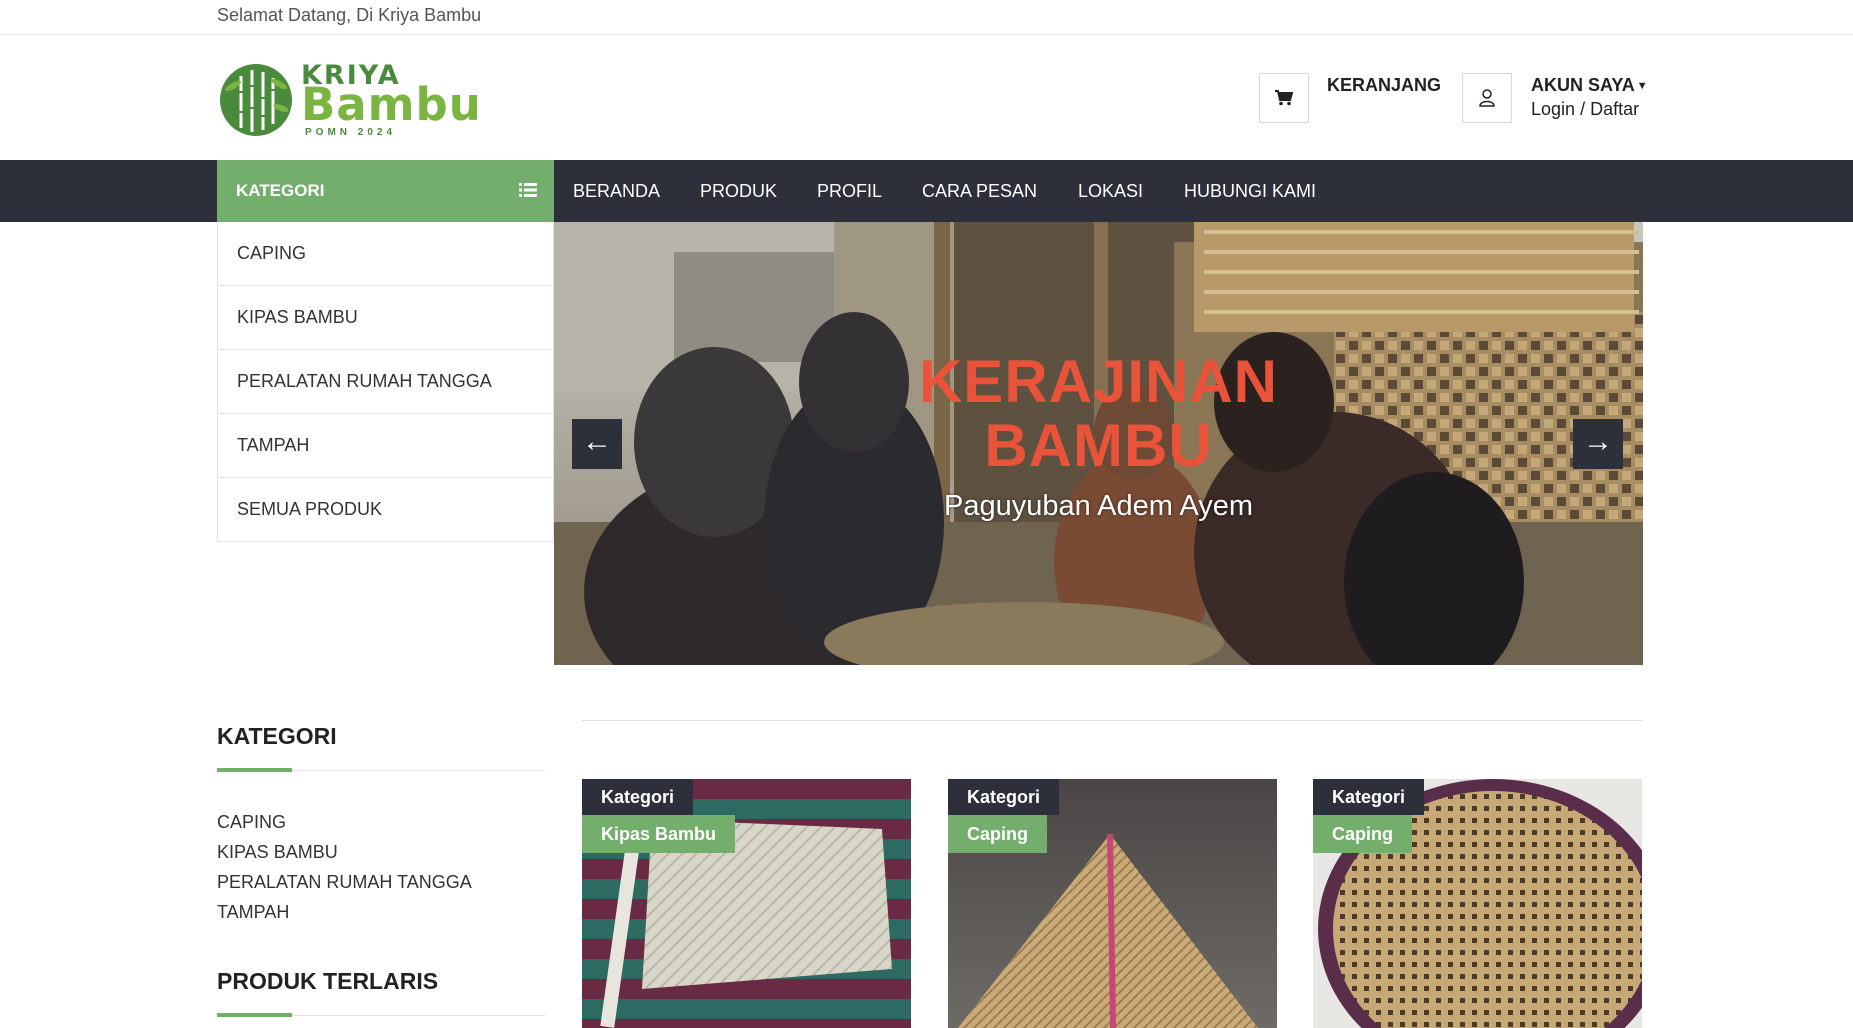  I want to click on site-logo: KRIYA Bambu POMN 2024, so click(349, 99).